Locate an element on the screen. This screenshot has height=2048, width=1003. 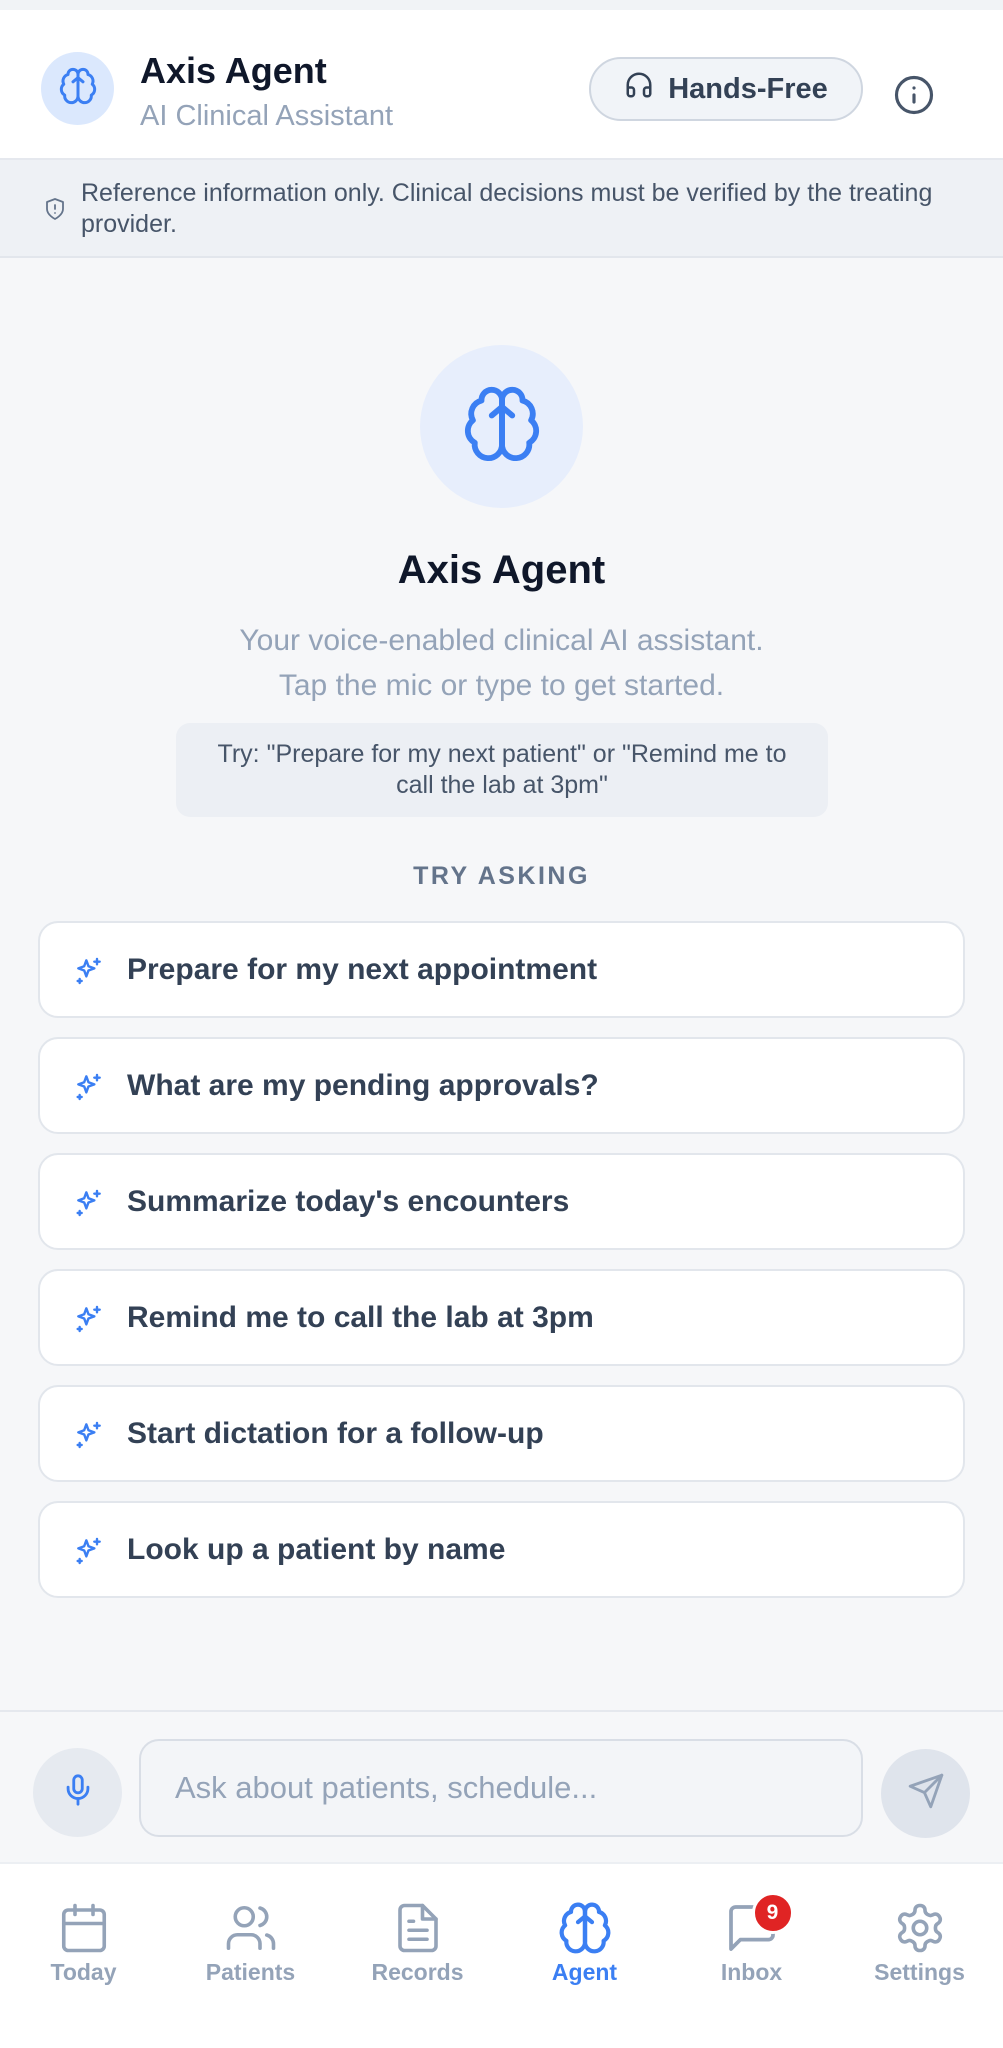
send-button is located at coordinates (925, 1793).